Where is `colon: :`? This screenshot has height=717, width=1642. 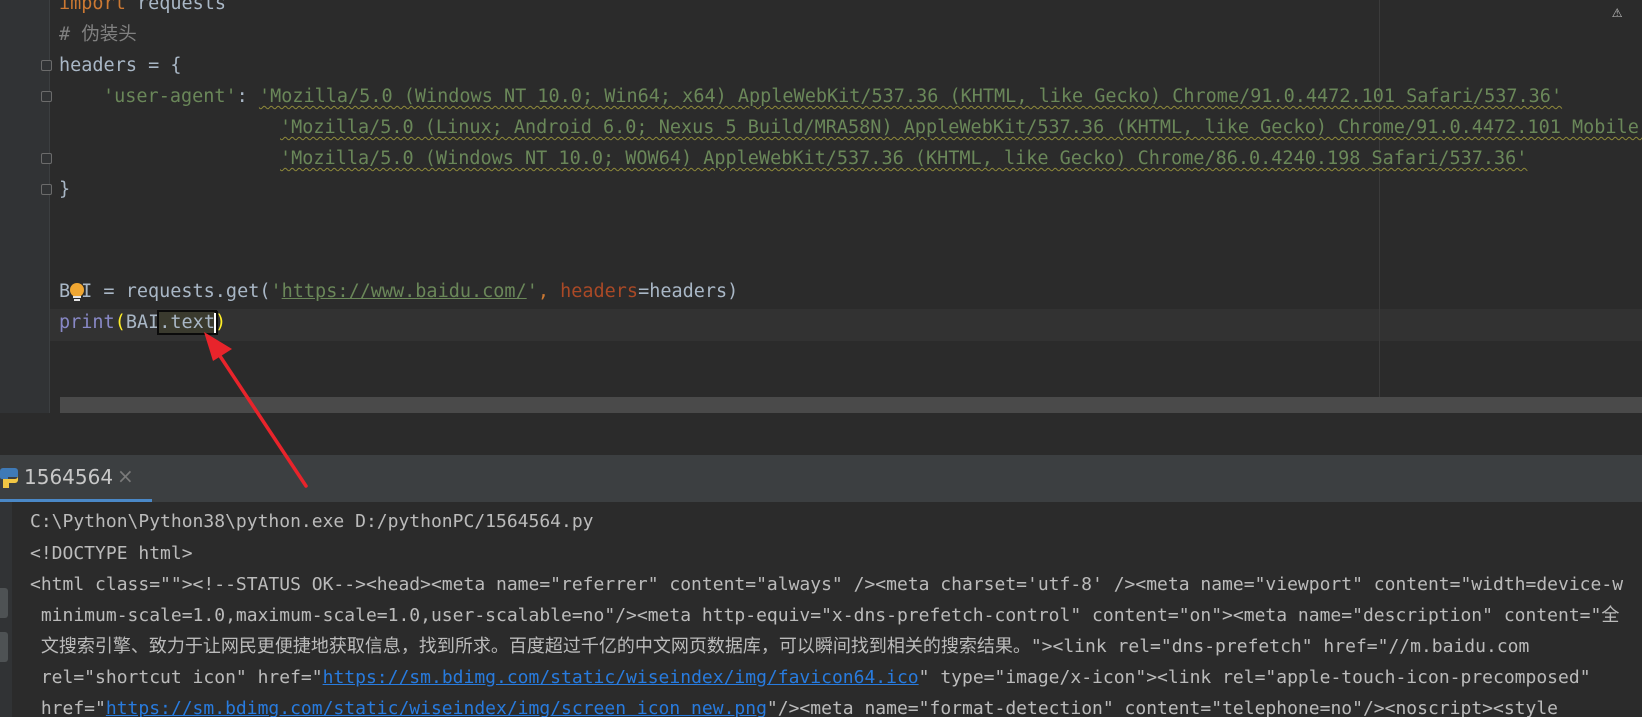
colon: : is located at coordinates (247, 96).